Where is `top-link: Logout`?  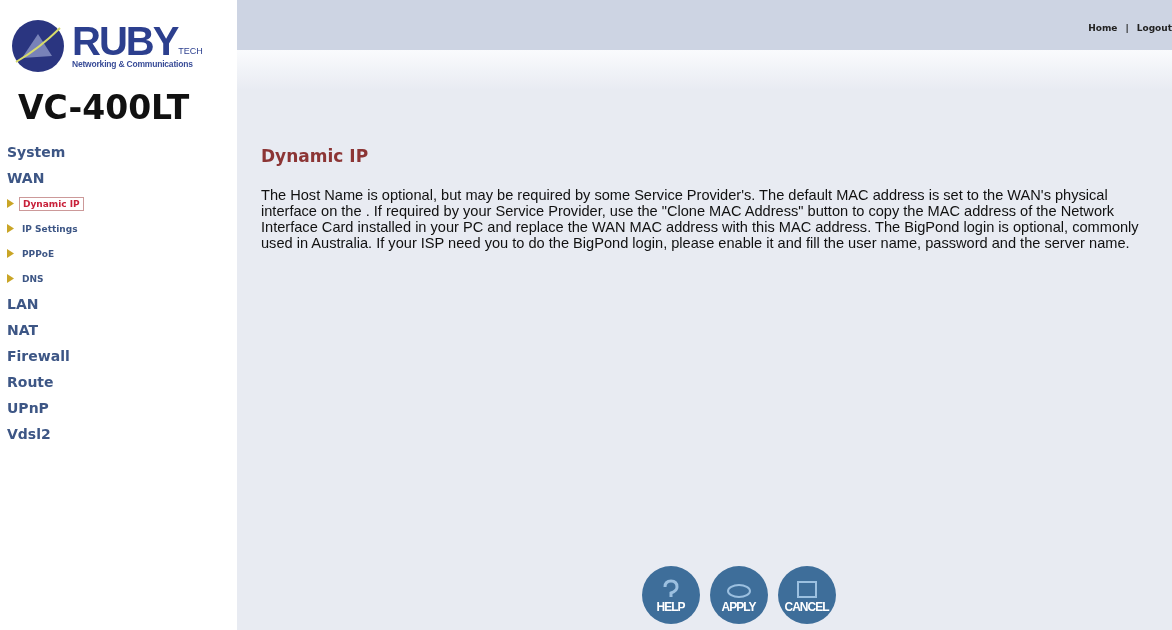
top-link: Logout is located at coordinates (1154, 28).